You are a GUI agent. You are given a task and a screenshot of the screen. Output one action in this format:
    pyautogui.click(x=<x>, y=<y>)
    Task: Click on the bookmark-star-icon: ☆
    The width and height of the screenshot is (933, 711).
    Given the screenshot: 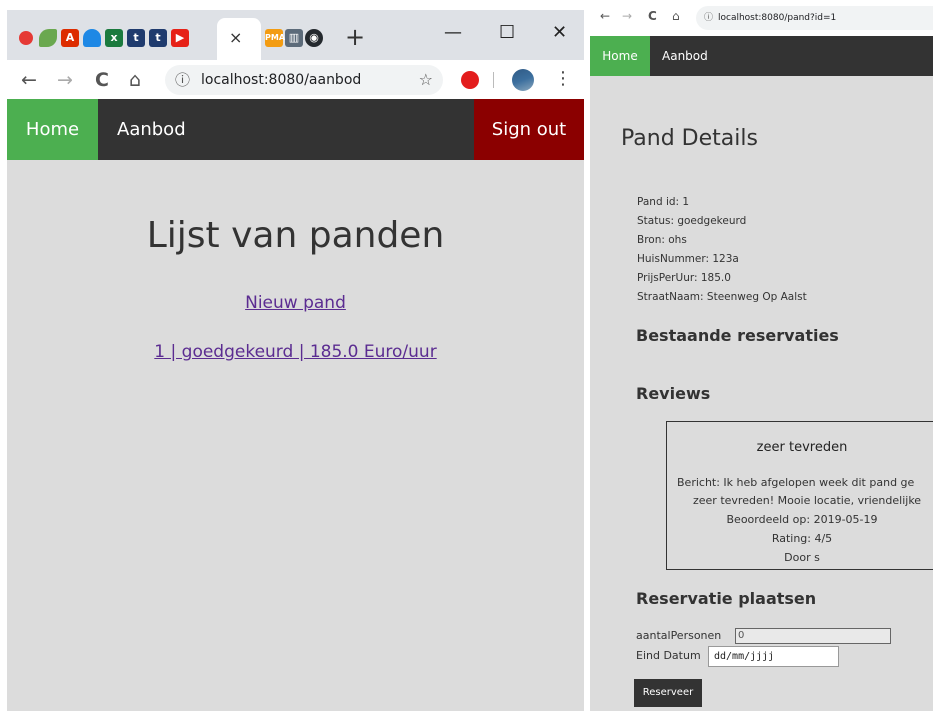 What is the action you would take?
    pyautogui.click(x=426, y=80)
    